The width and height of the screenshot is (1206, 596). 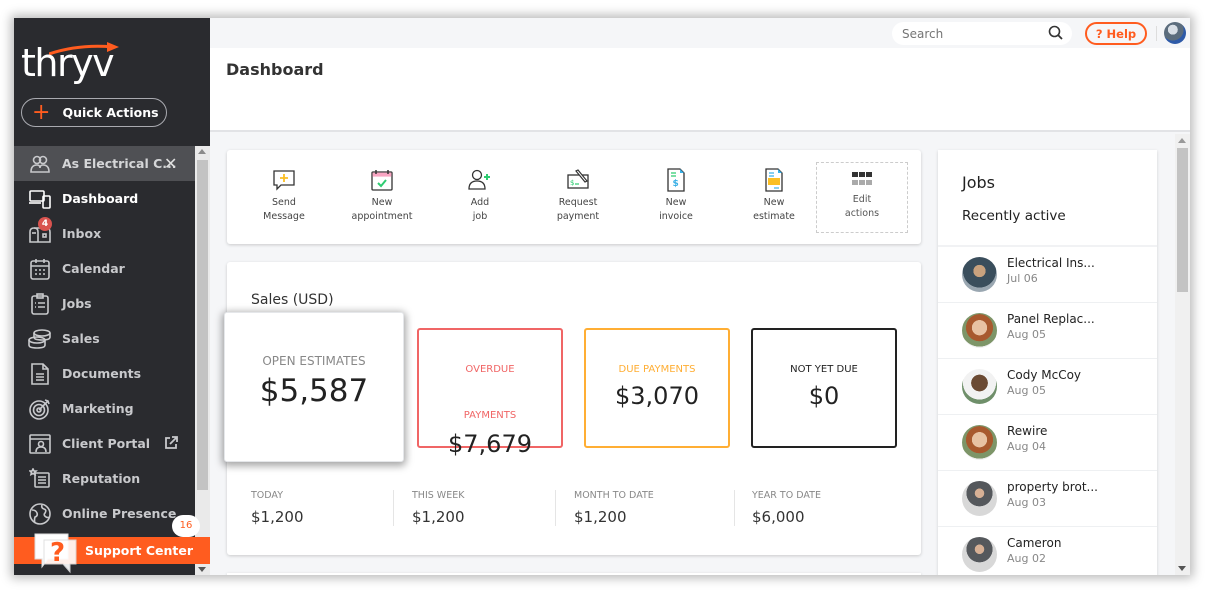 What do you see at coordinates (480, 195) in the screenshot?
I see `add-job-action: Add job` at bounding box center [480, 195].